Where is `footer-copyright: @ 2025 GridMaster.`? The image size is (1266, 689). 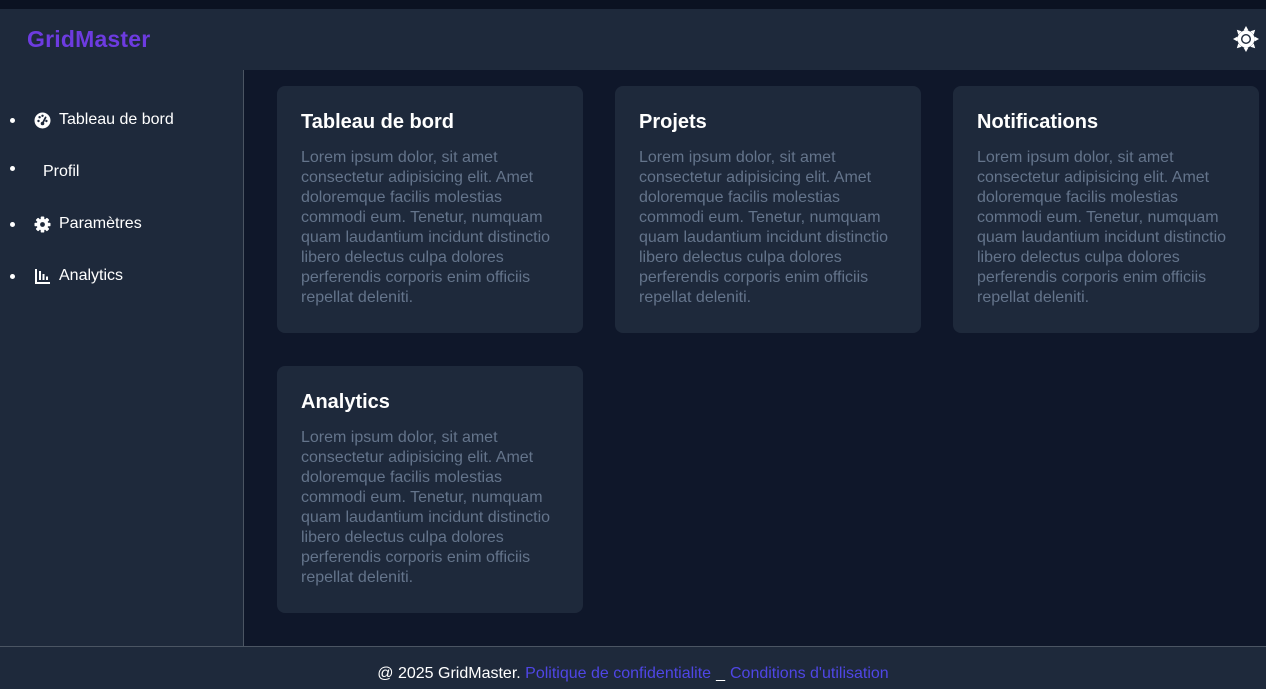
footer-copyright: @ 2025 GridMaster. is located at coordinates (449, 673).